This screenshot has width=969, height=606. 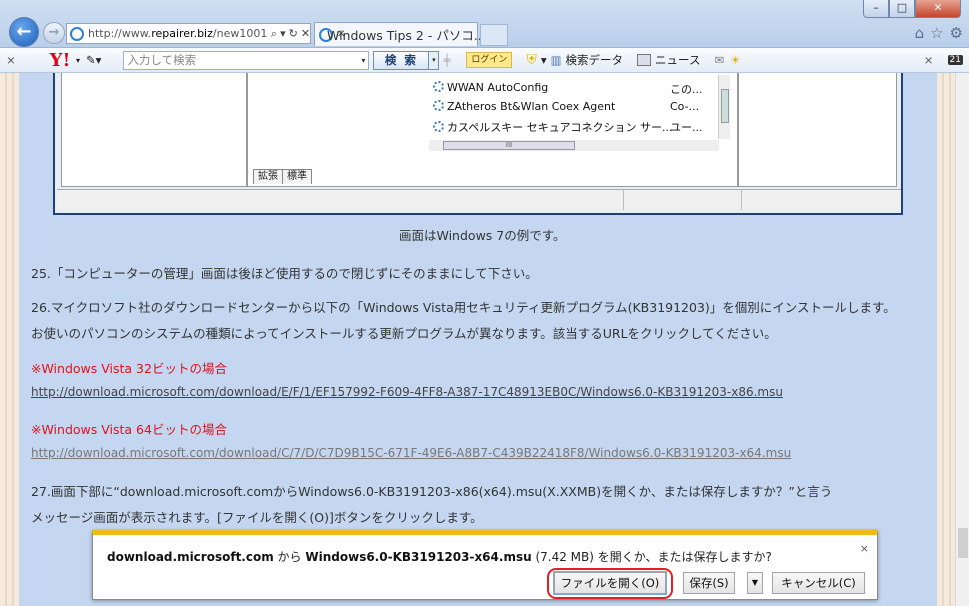 What do you see at coordinates (644, 60) in the screenshot?
I see `news-icon` at bounding box center [644, 60].